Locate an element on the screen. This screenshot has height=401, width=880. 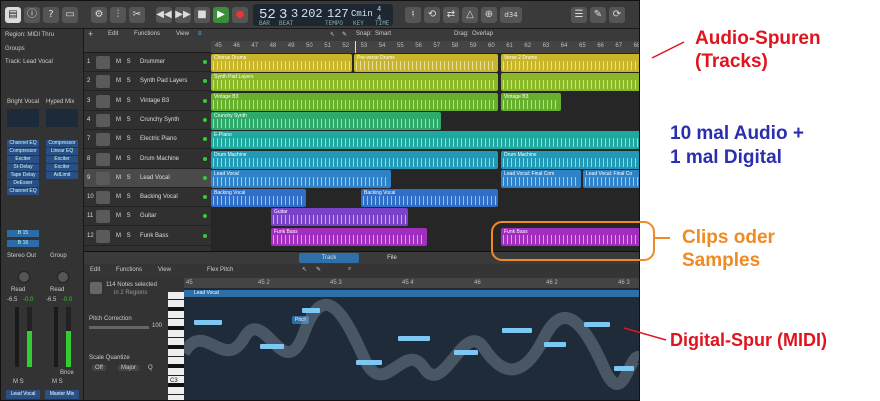
track-header: 9 M S Lead Vocal is located at coordinates (147, 178).